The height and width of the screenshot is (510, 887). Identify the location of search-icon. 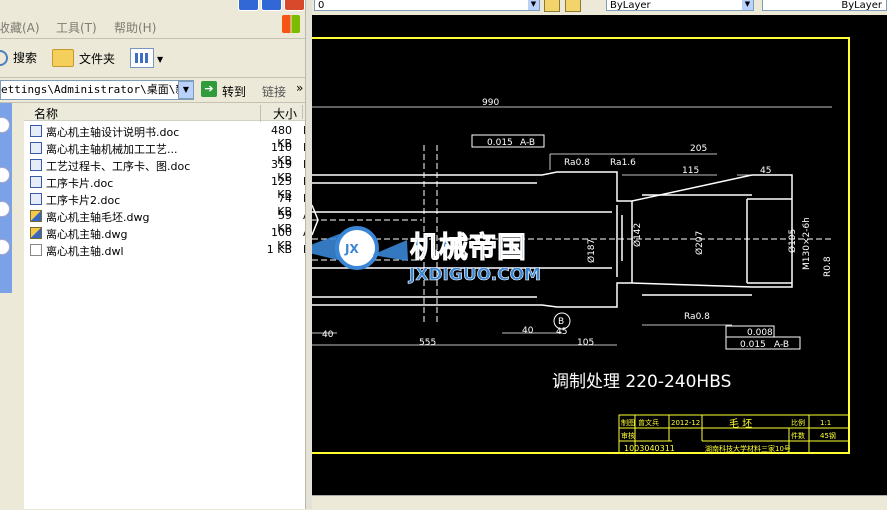
(4, 57).